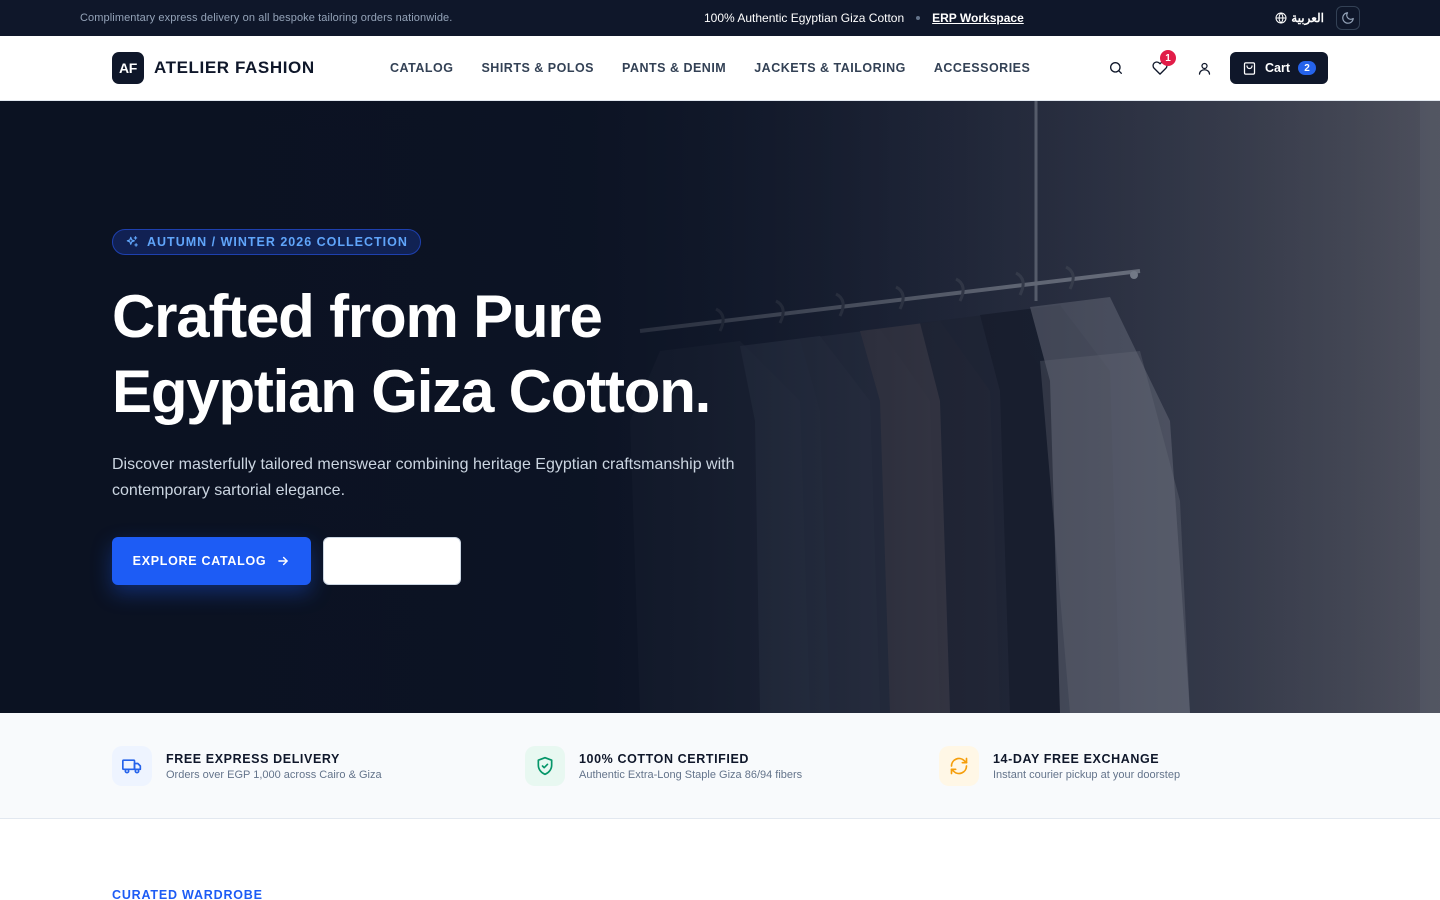 This screenshot has width=1440, height=900. Describe the element at coordinates (357, 316) in the screenshot. I see `hero-headline-line-1: Crafted from Pure` at that location.